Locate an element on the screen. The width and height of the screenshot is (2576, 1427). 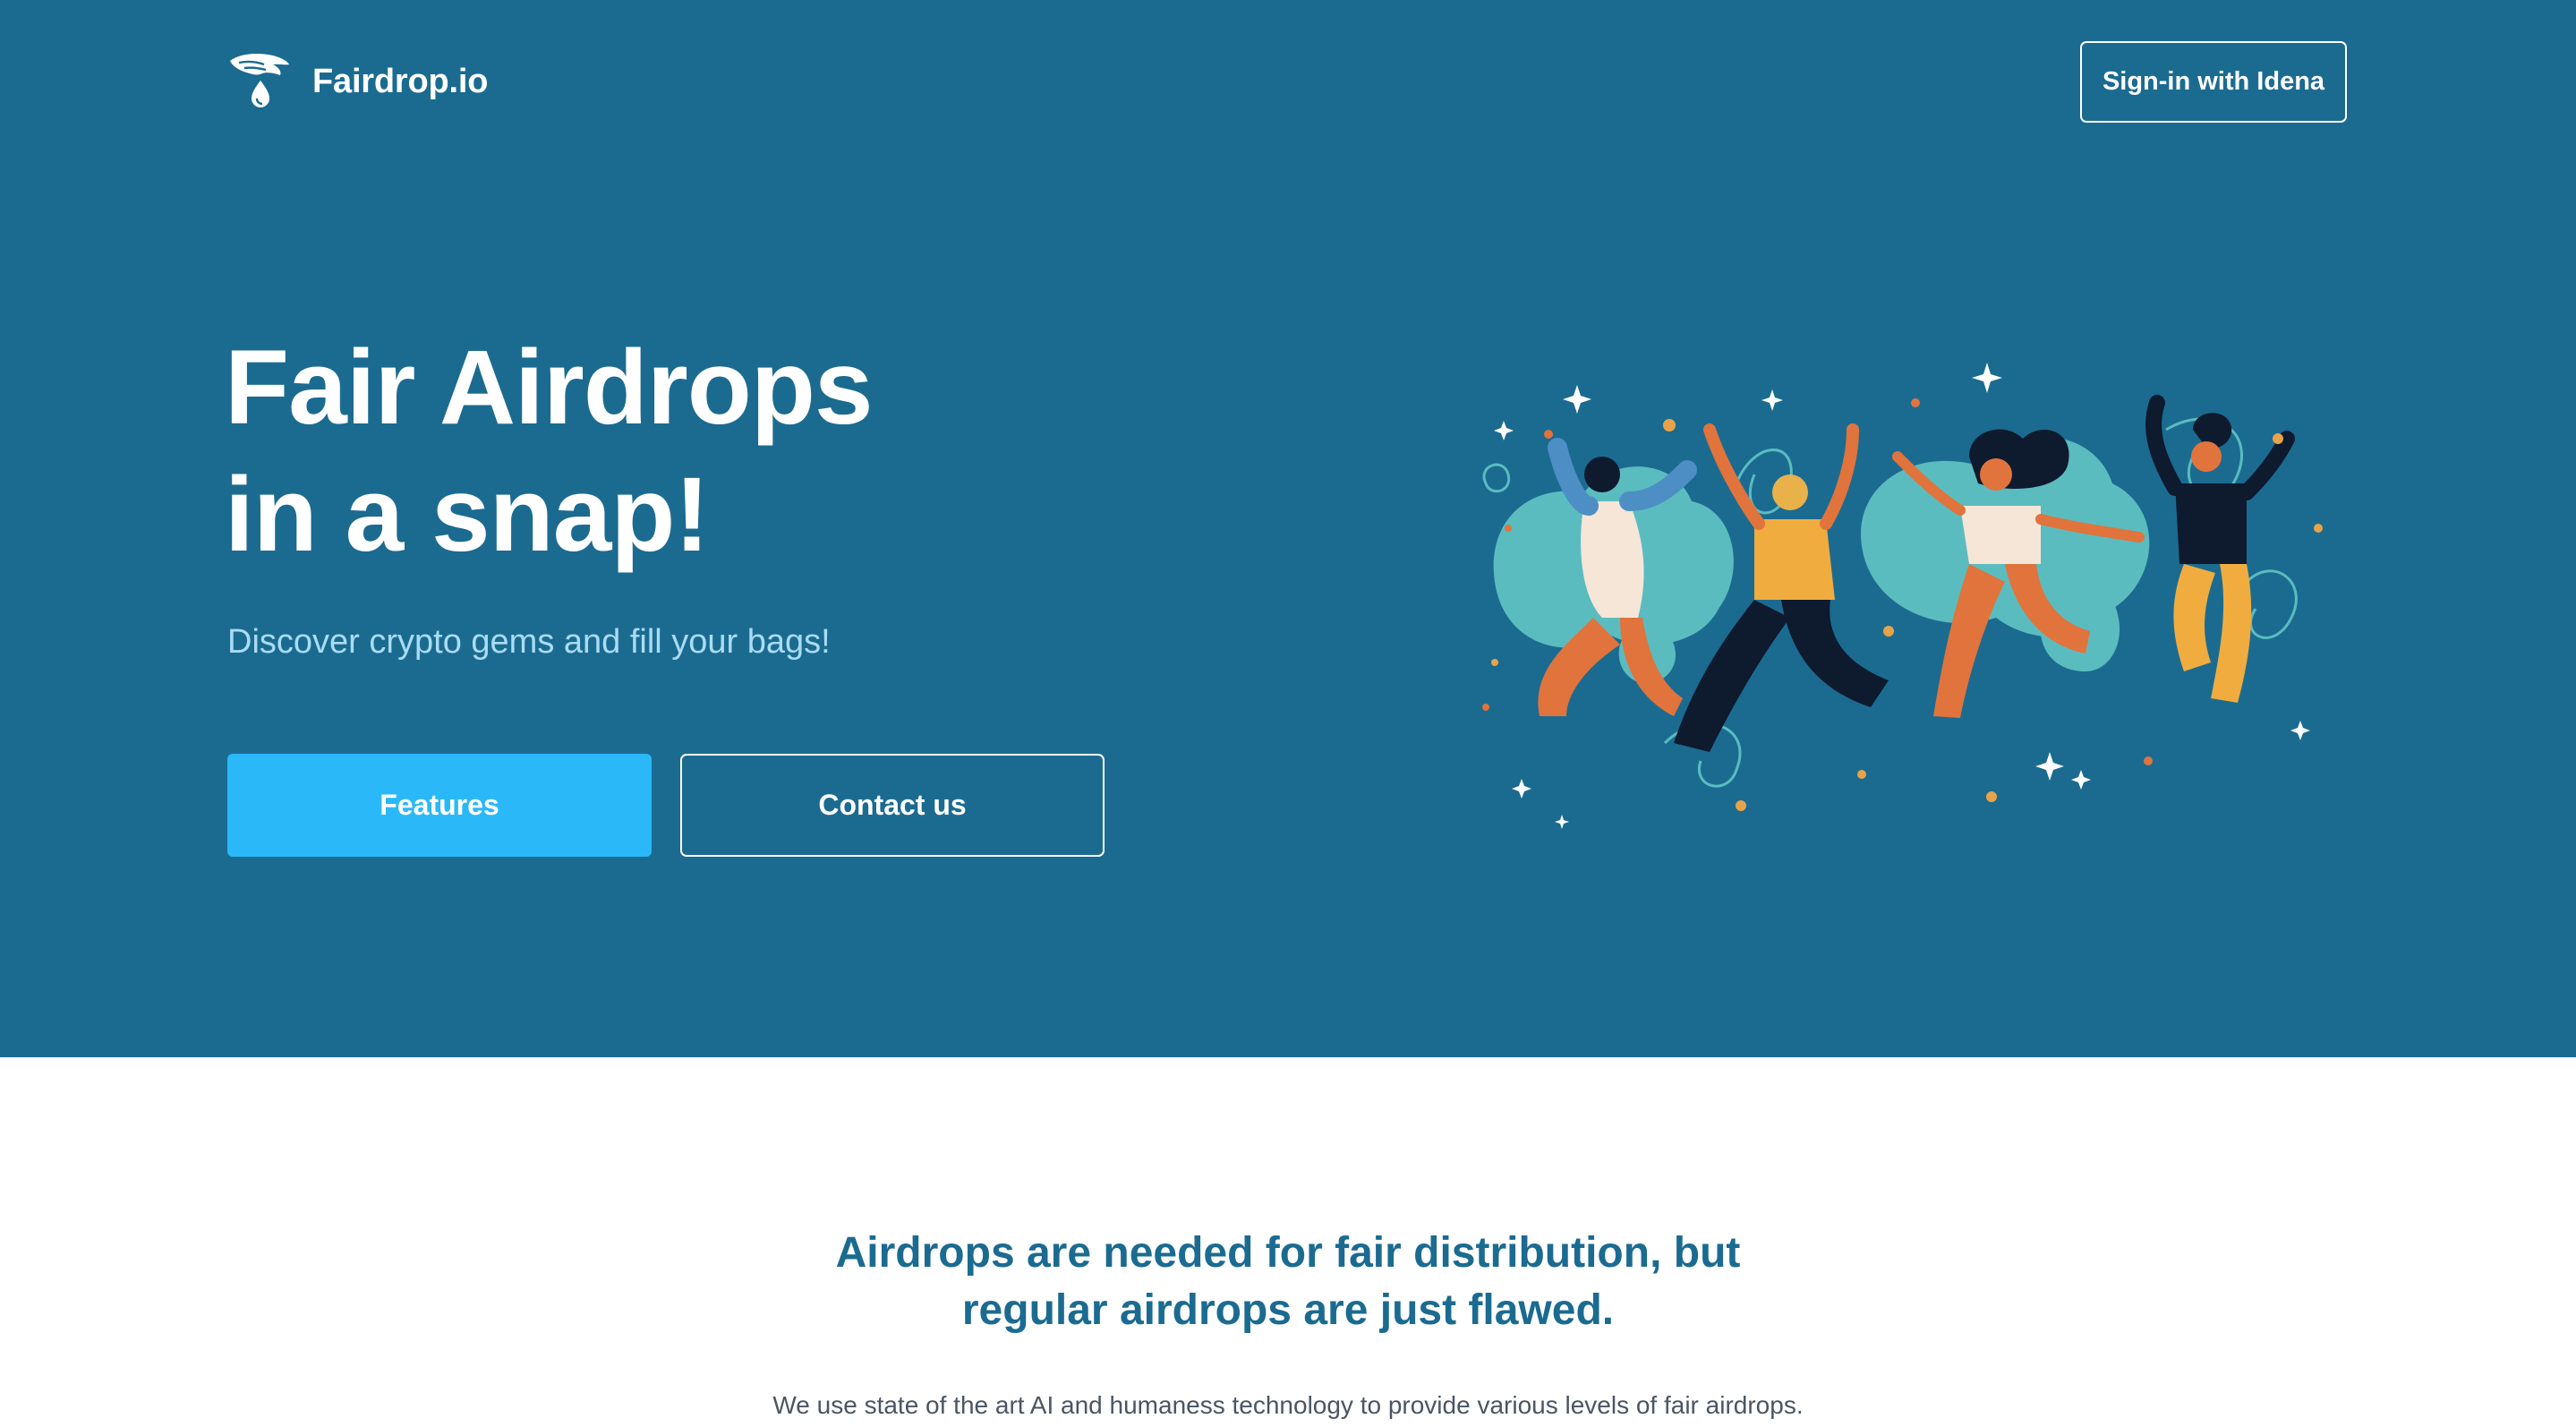
hero-title-line2: in a snap! is located at coordinates (467, 515).